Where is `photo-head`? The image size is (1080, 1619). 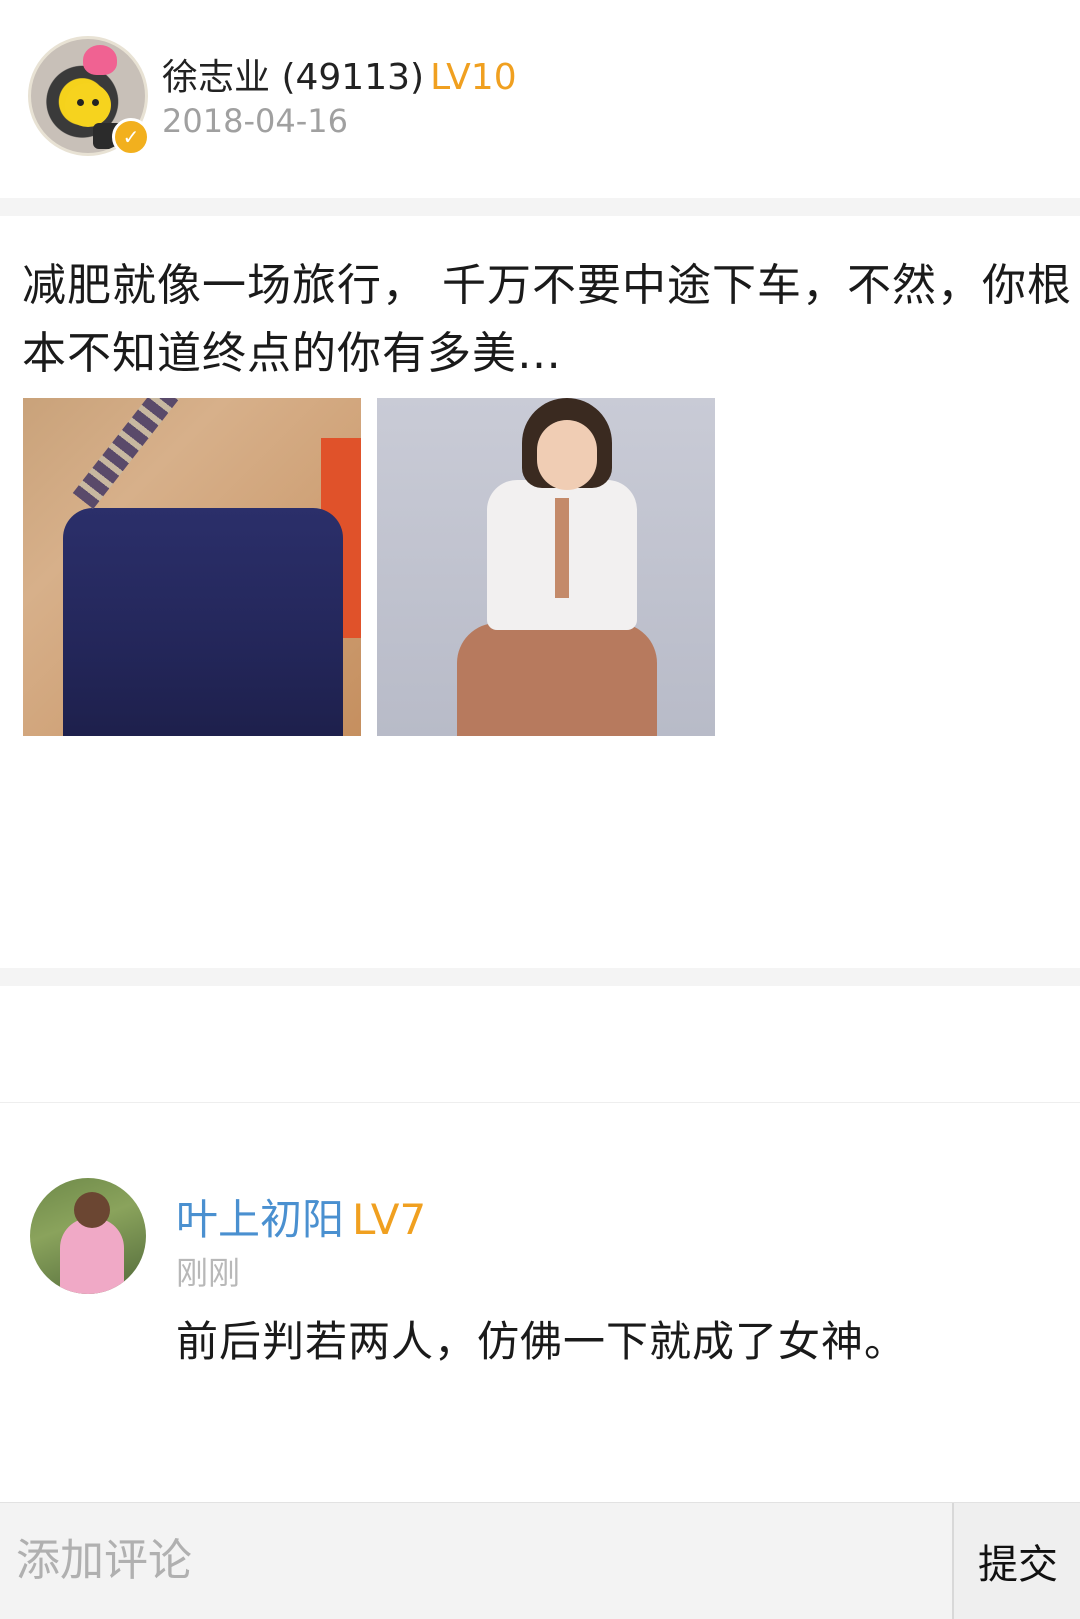
photo-head is located at coordinates (567, 455).